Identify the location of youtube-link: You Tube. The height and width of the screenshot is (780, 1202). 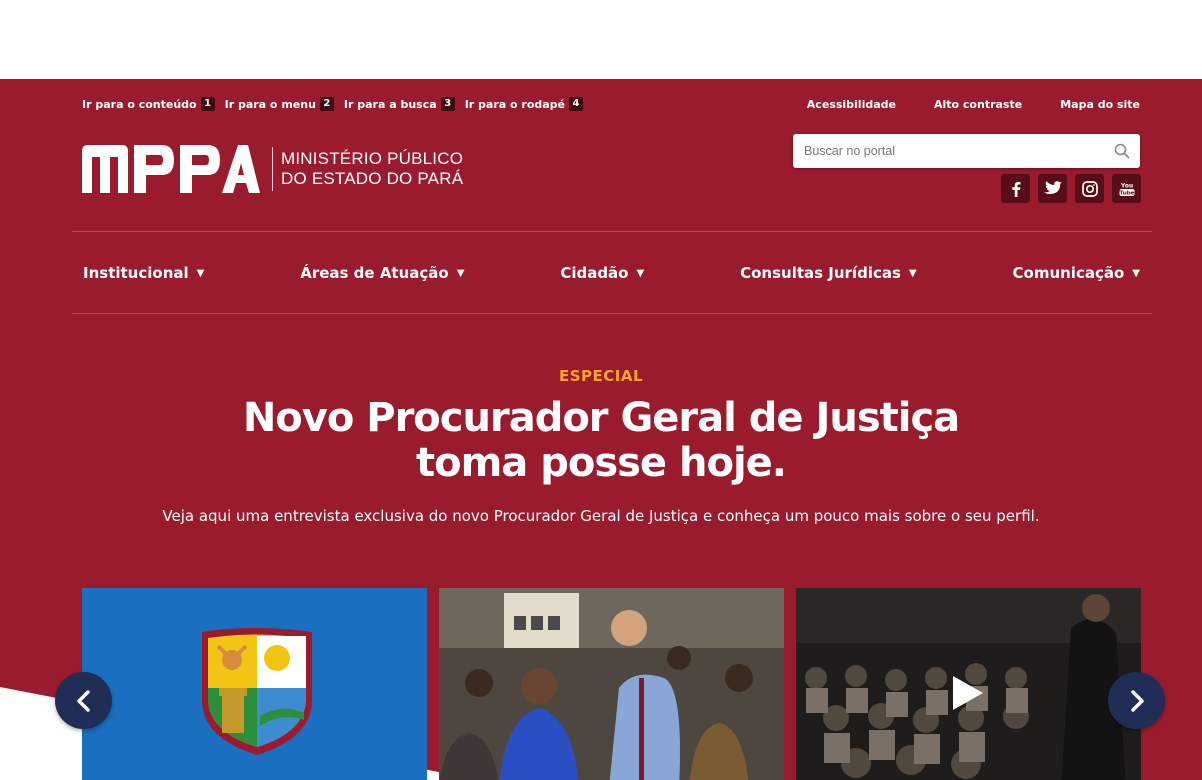
(1126, 188).